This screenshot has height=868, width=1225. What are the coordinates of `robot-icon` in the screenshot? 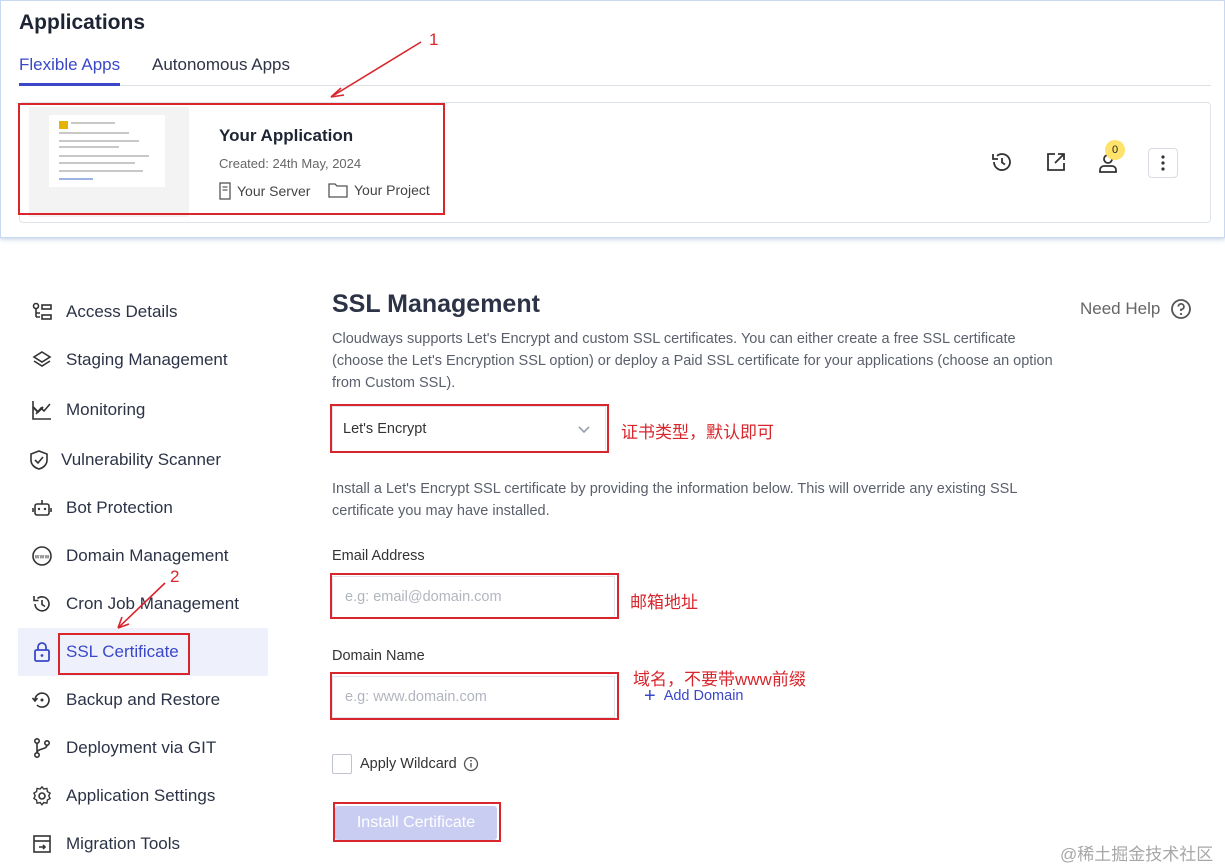 It's located at (42, 508).